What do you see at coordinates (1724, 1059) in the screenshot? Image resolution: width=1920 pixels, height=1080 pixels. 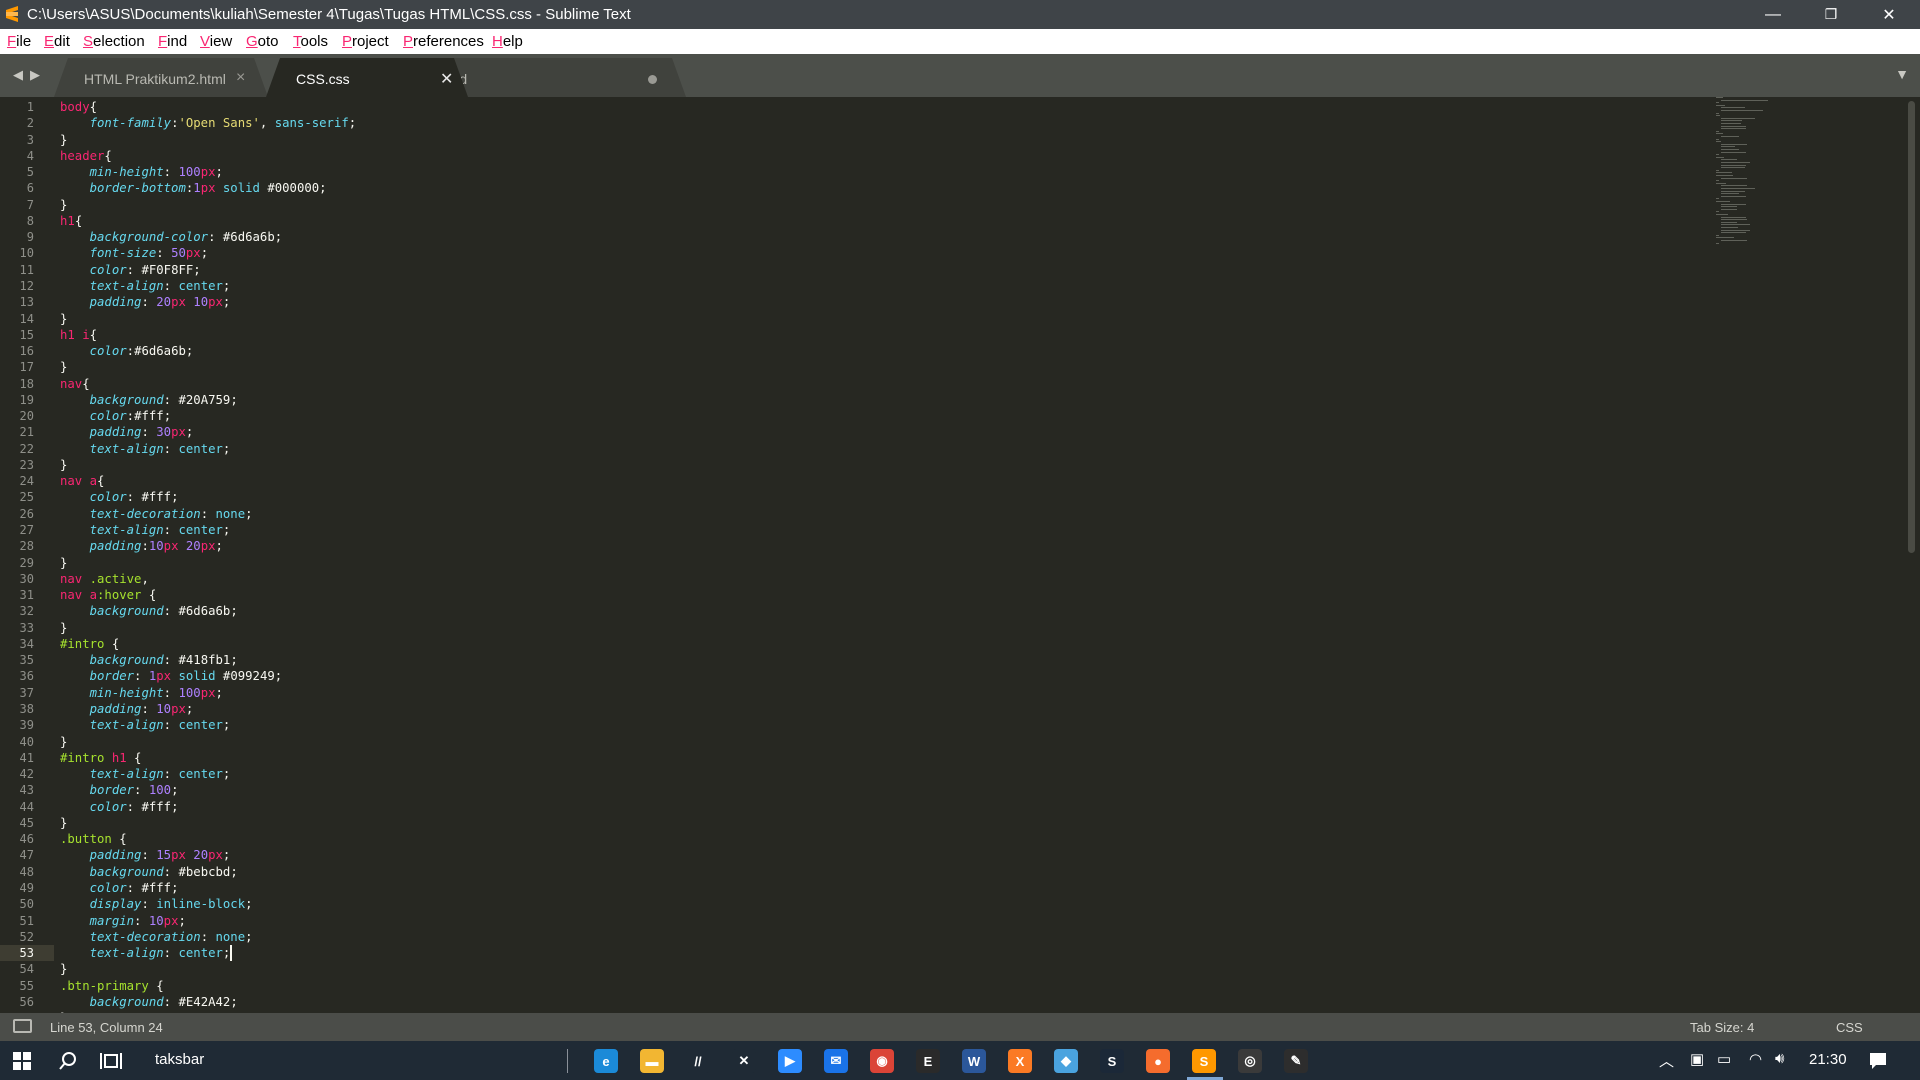 I see `battery-icon: ▭` at bounding box center [1724, 1059].